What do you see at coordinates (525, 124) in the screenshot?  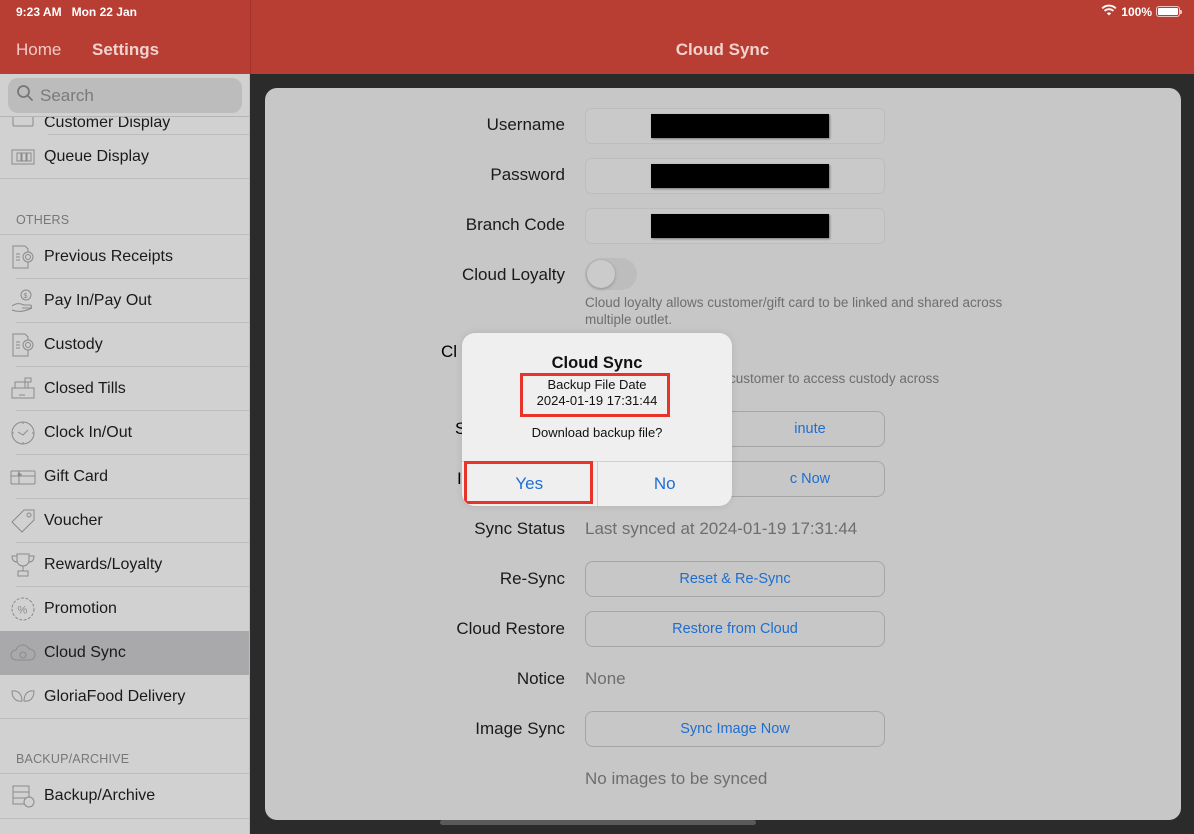 I see `username-label: Username` at bounding box center [525, 124].